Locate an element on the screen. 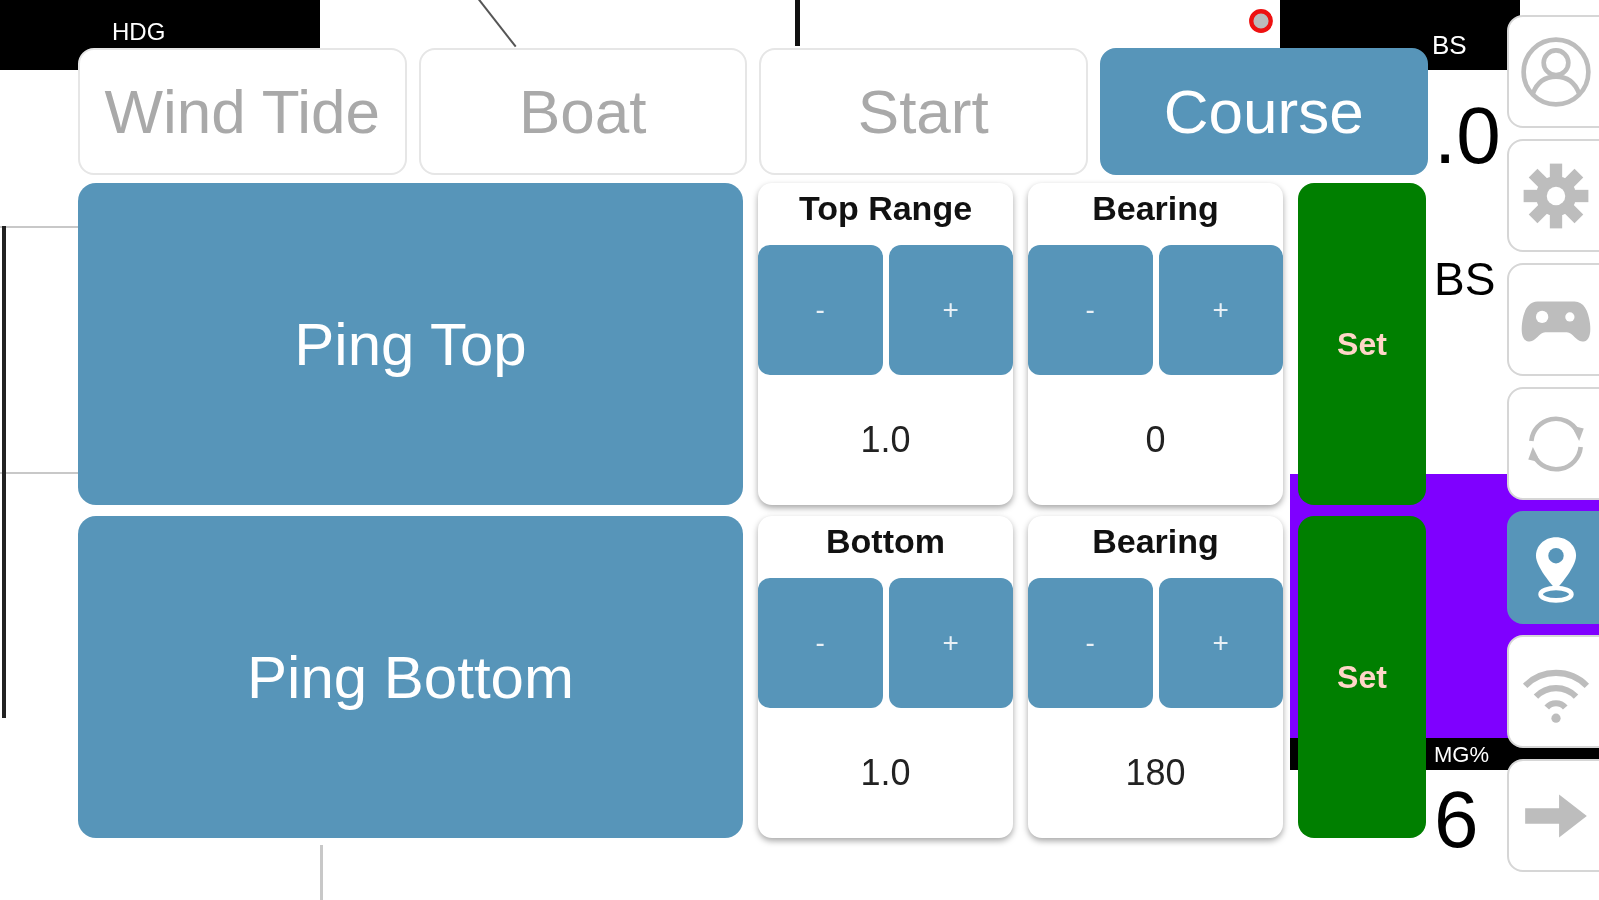 The width and height of the screenshot is (1599, 900). gauge-value: 6 is located at coordinates (1456, 820).